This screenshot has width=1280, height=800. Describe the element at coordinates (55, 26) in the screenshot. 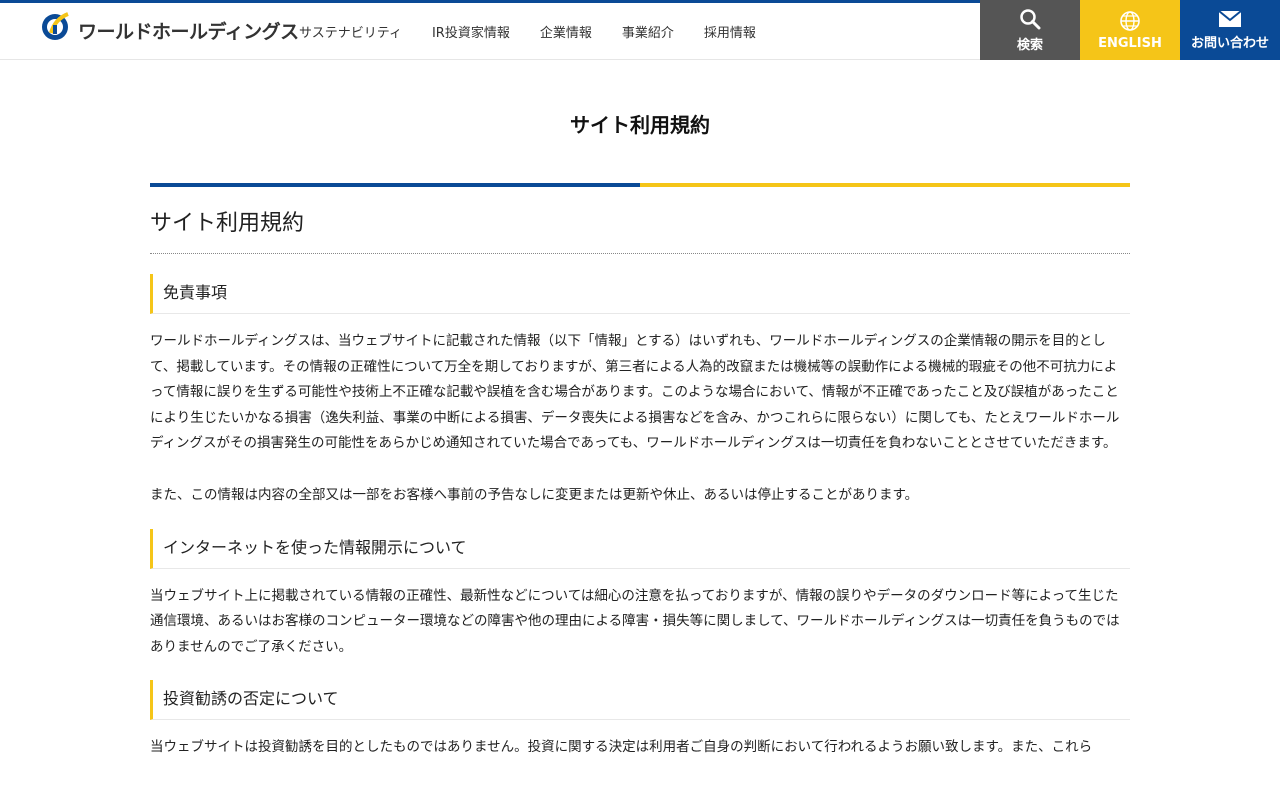

I see `logo-mark-icon` at that location.